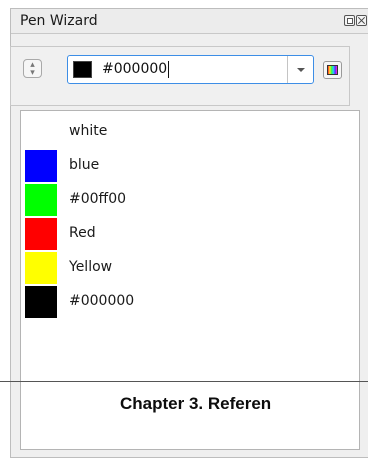 This screenshot has width=368, height=458. What do you see at coordinates (136, 69) in the screenshot?
I see `color-value-input: #000000` at bounding box center [136, 69].